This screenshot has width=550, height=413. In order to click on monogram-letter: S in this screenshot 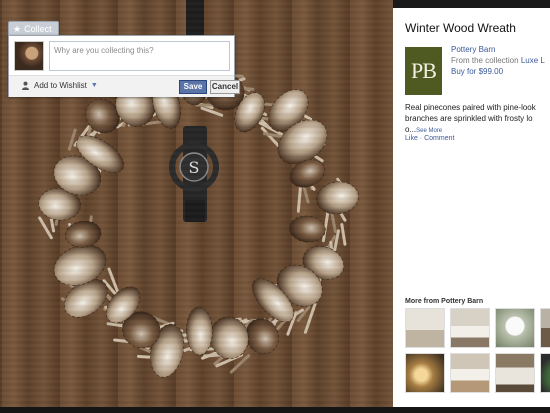, I will do `click(194, 167)`.